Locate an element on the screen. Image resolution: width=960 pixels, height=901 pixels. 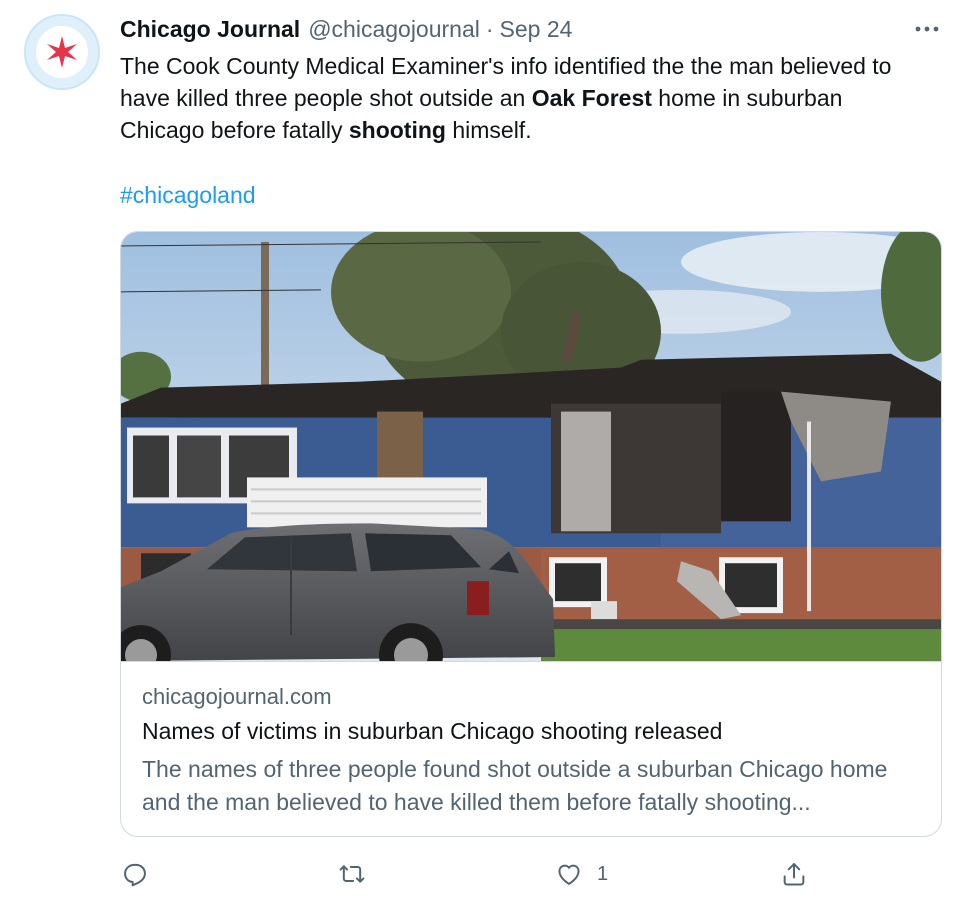
tweet-header: Chicago Journal @chicagojournal · Sep 24 is located at coordinates (346, 29).